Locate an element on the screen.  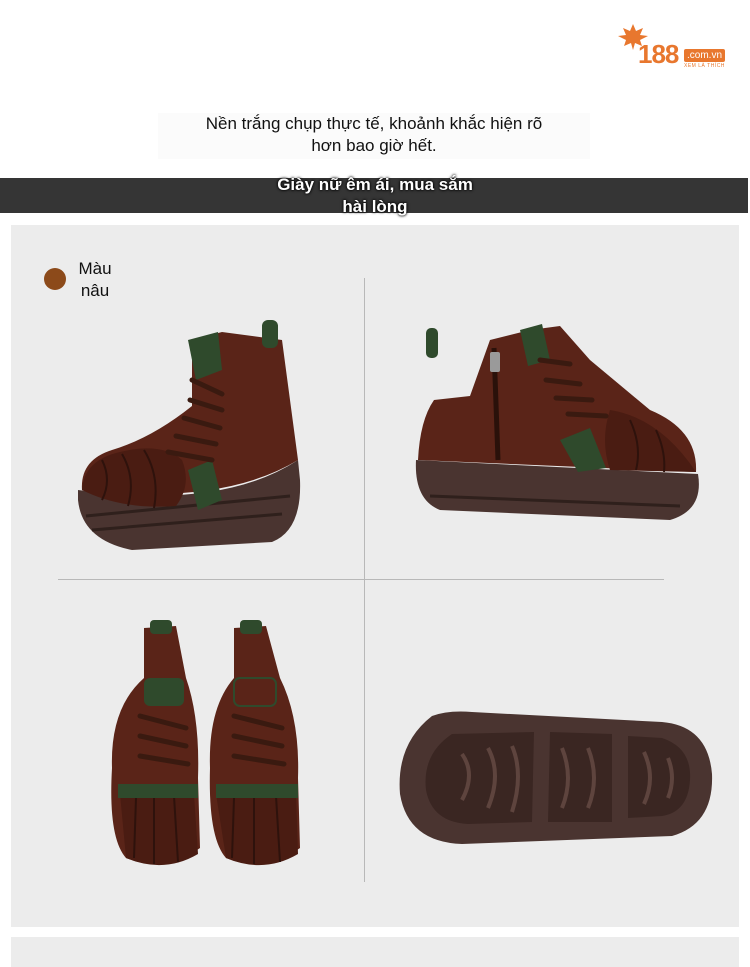
banner-title: Giày nữ êm ái, mua sắm hài lòng is located at coordinates (375, 196).